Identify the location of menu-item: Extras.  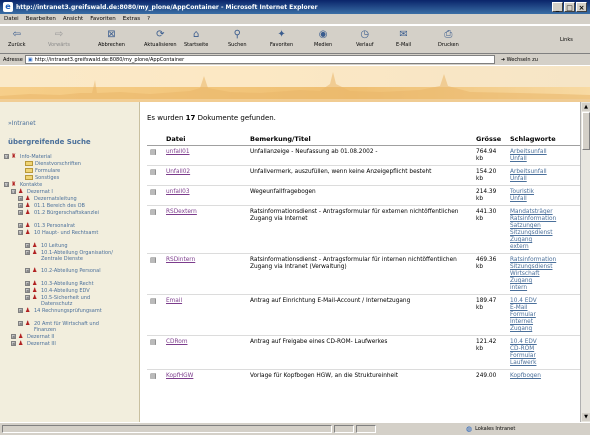
(131, 19).